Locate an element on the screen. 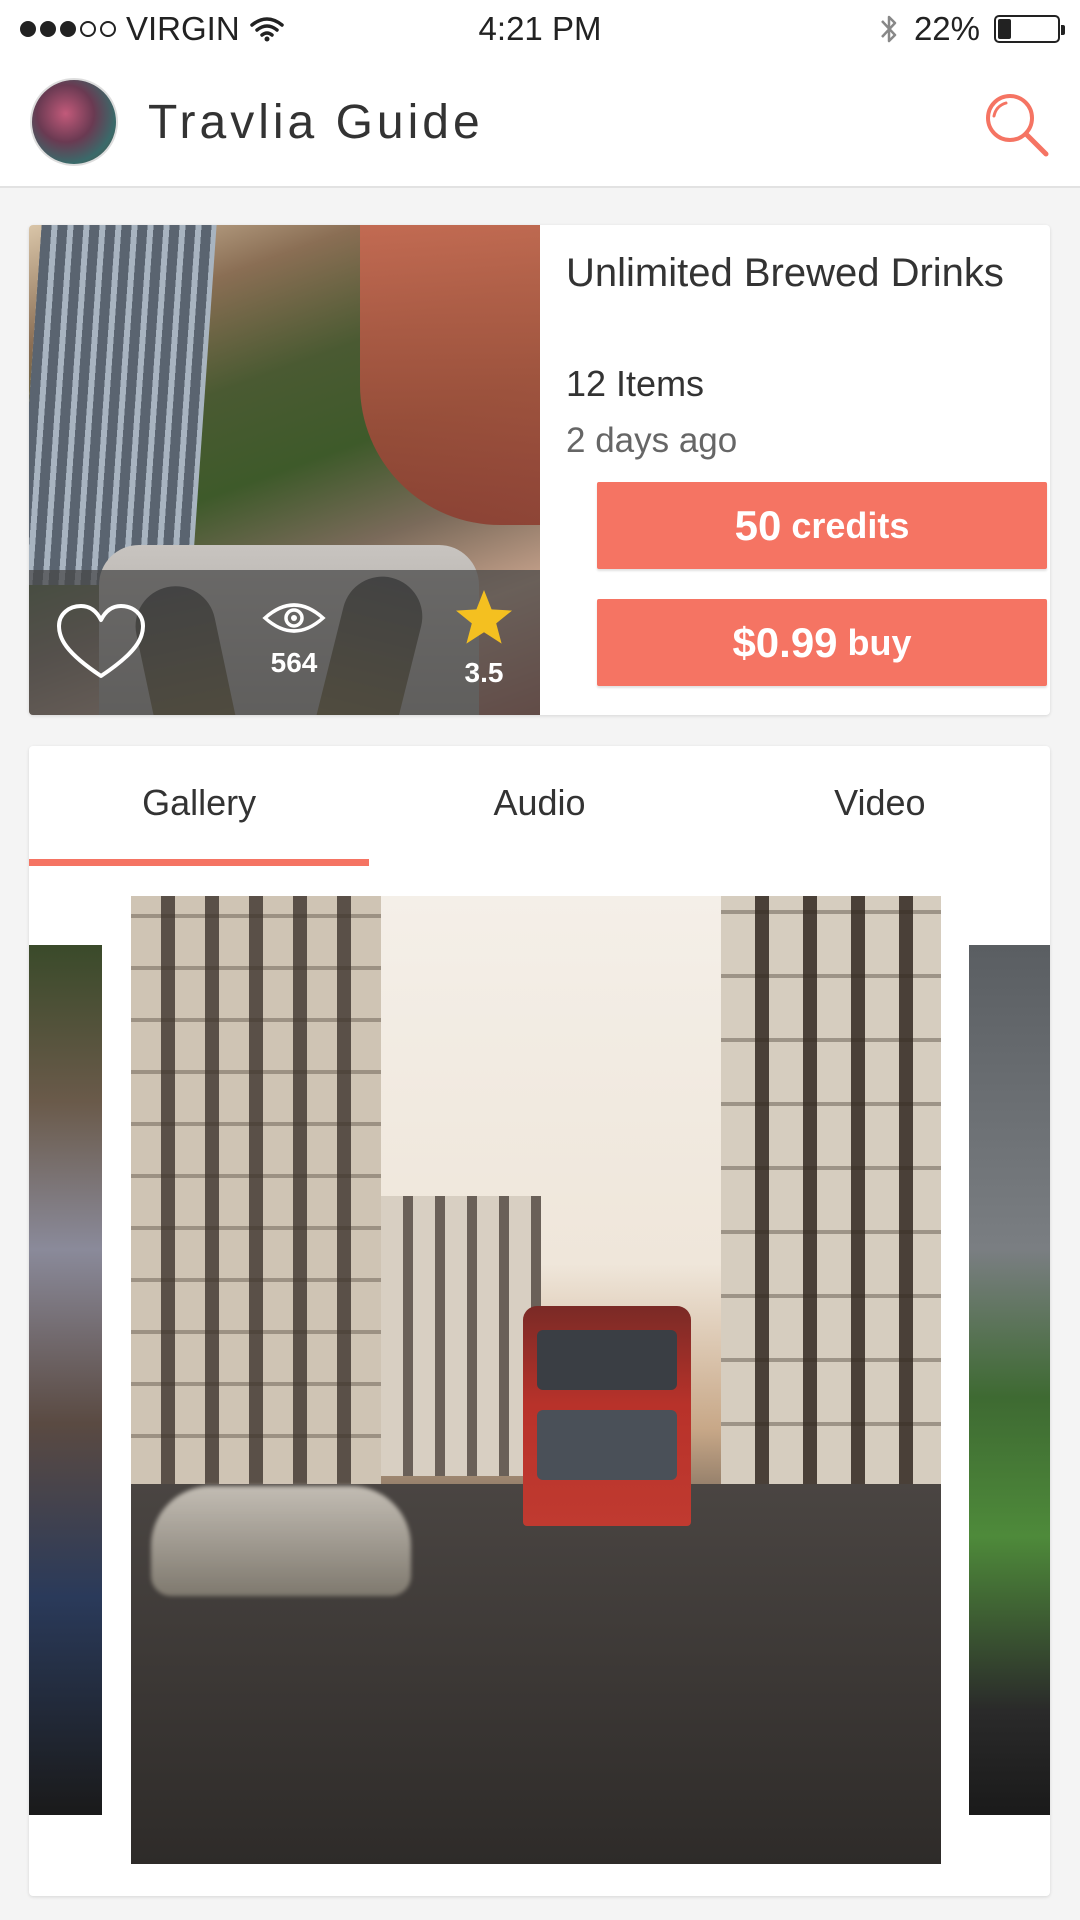 The height and width of the screenshot is (1920, 1080). rating-stat: 3.5 is located at coordinates (484, 638).